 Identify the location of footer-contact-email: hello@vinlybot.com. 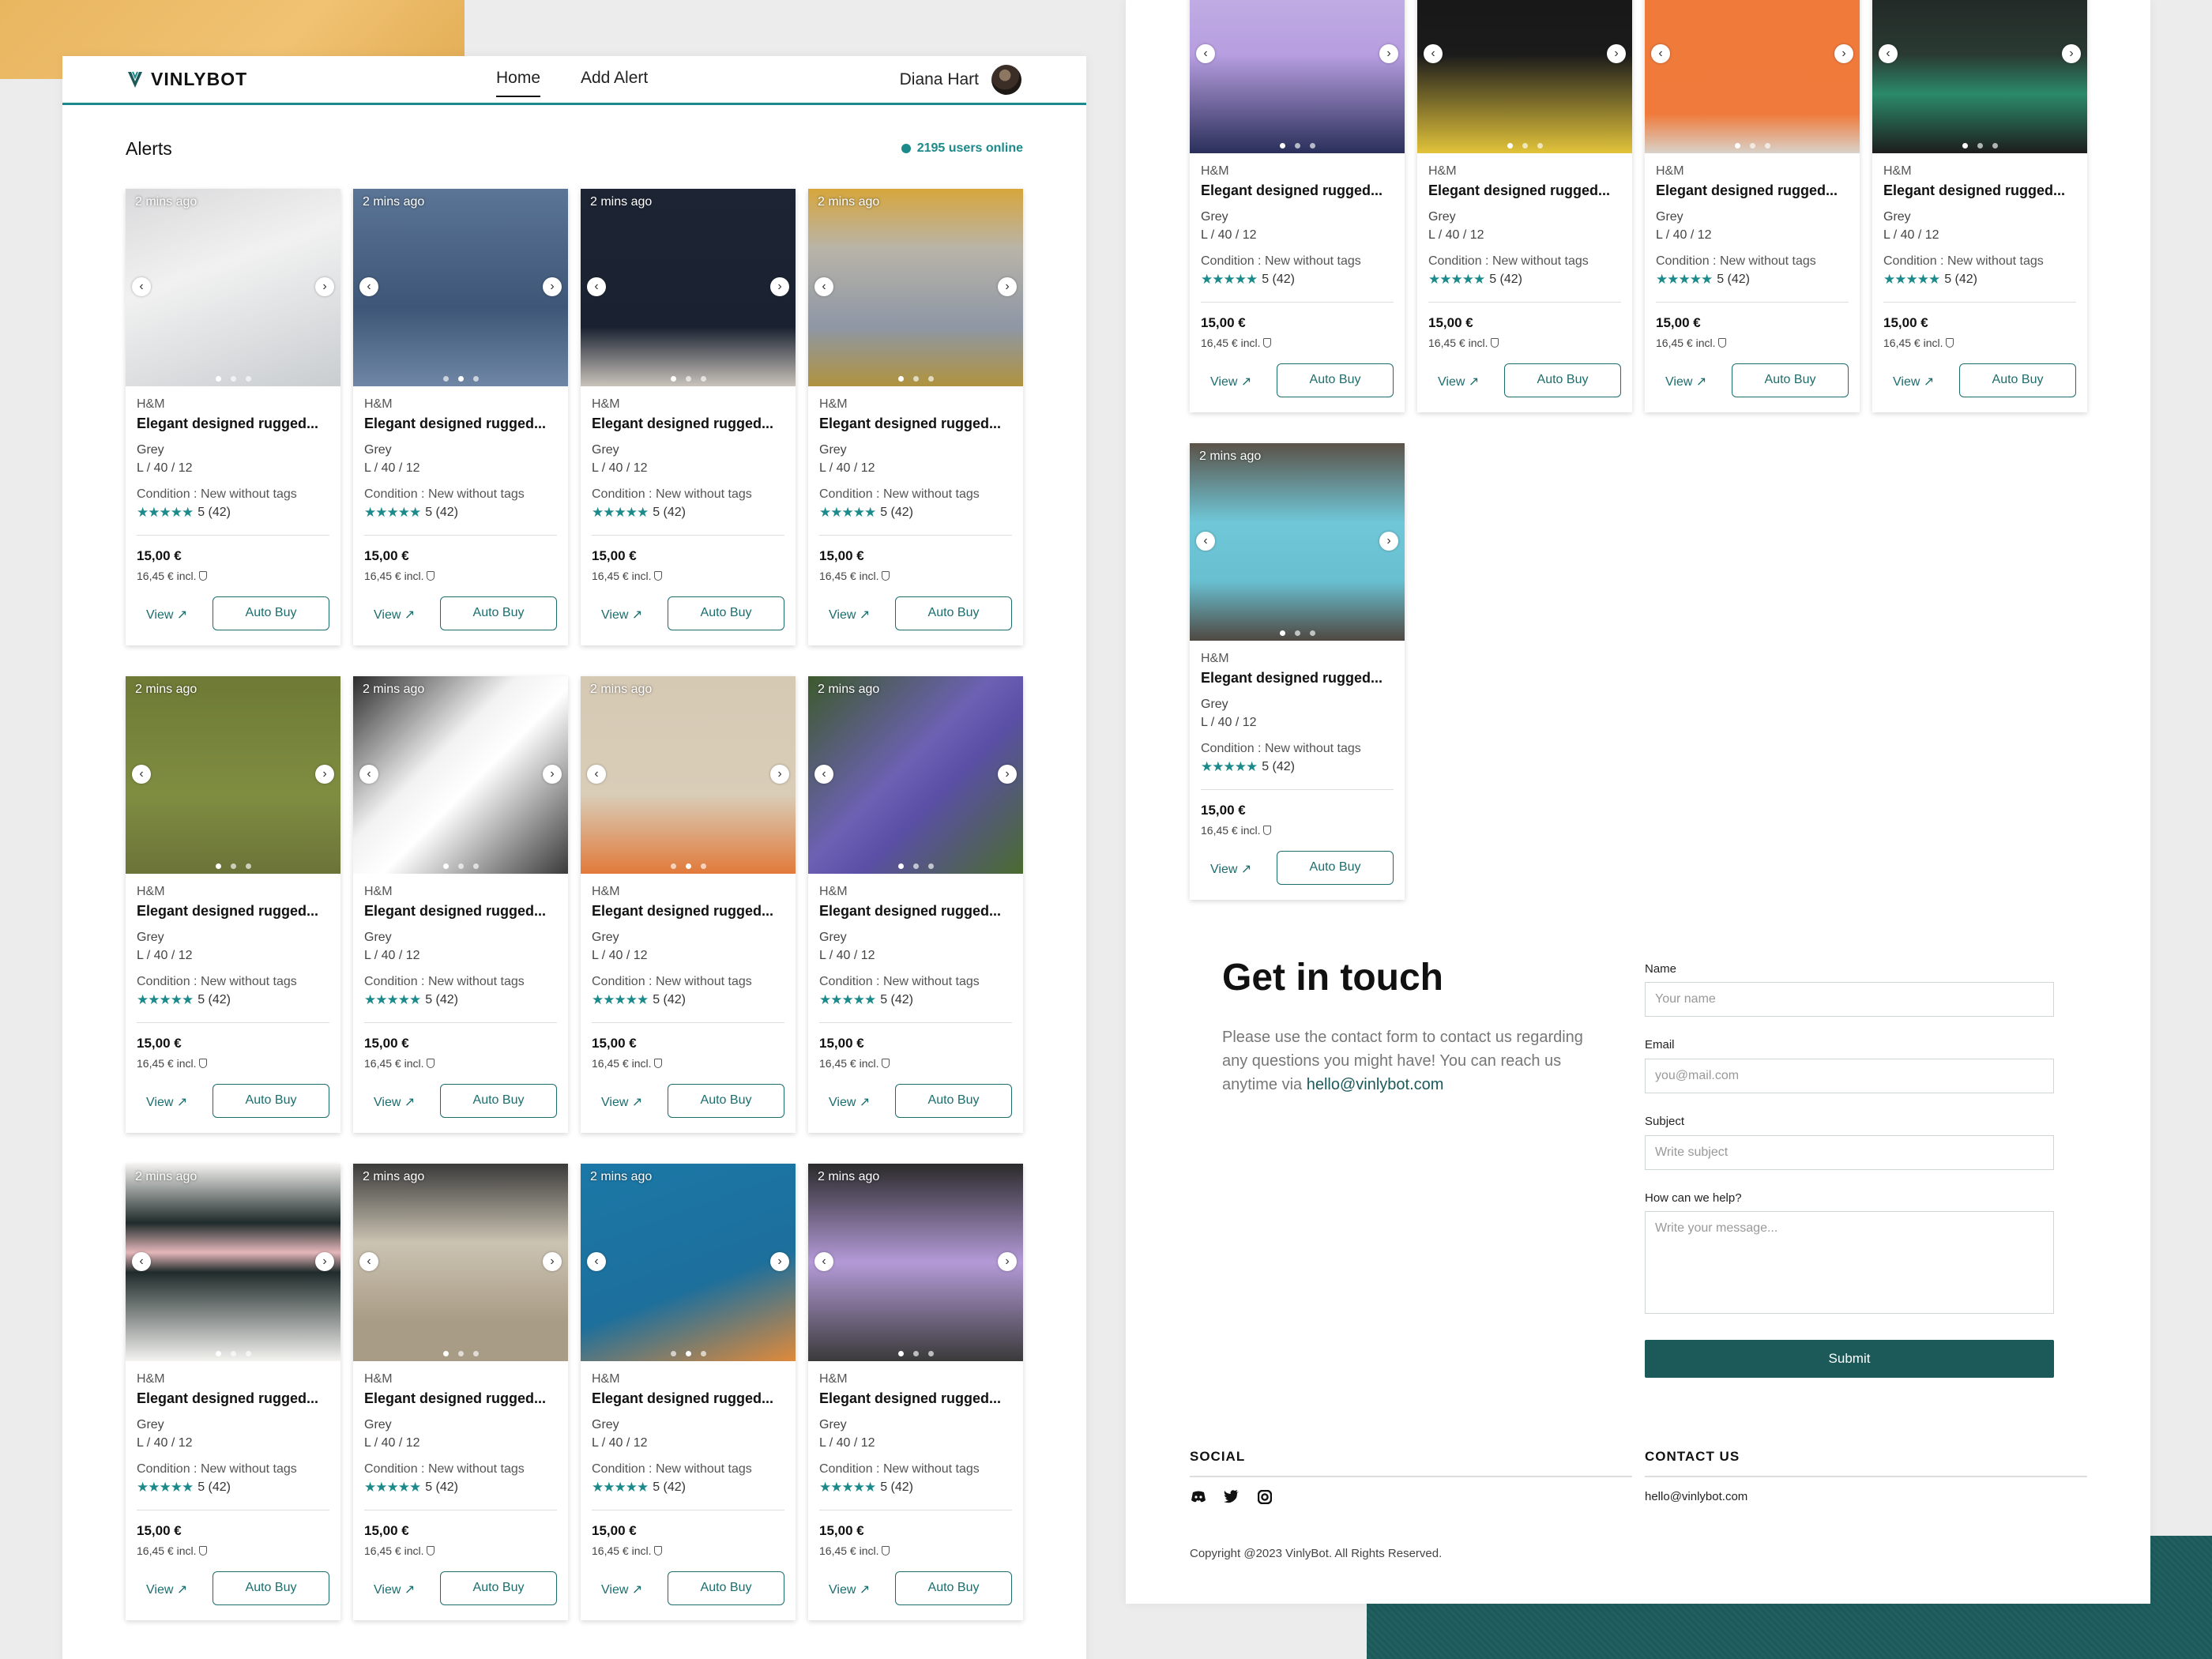
(1696, 1497).